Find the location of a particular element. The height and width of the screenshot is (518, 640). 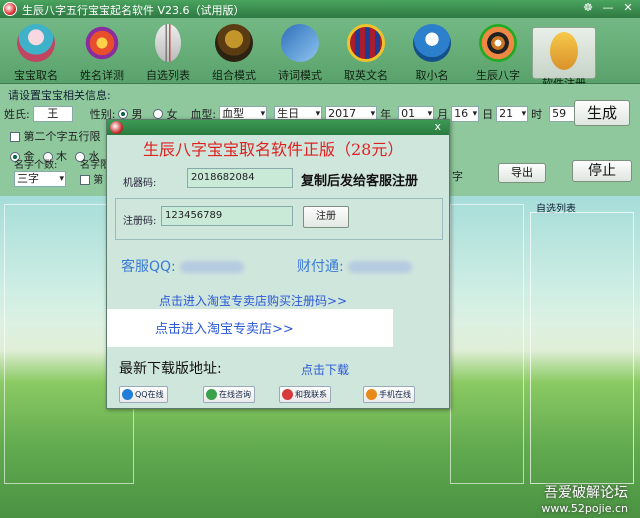

stop-button: 停止 is located at coordinates (602, 171).